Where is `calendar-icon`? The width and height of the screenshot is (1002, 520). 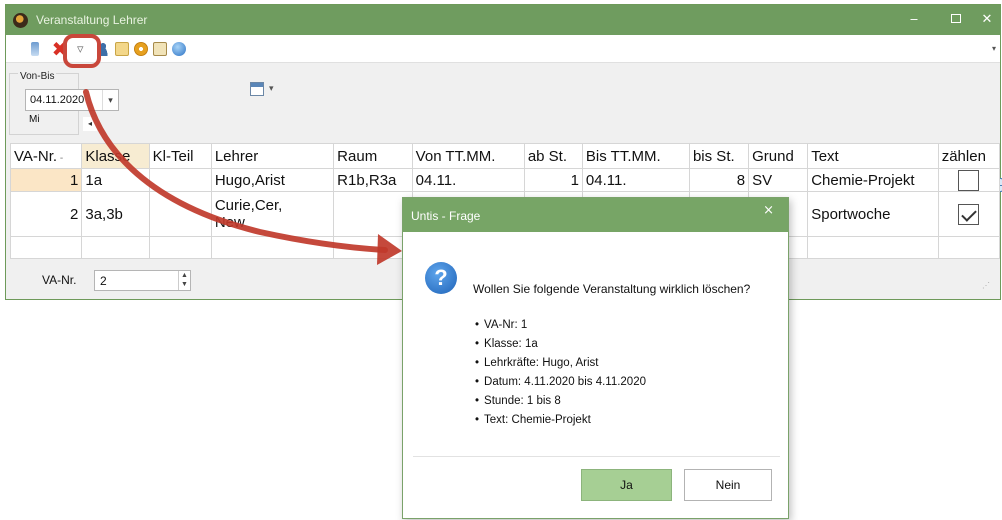 calendar-icon is located at coordinates (257, 89).